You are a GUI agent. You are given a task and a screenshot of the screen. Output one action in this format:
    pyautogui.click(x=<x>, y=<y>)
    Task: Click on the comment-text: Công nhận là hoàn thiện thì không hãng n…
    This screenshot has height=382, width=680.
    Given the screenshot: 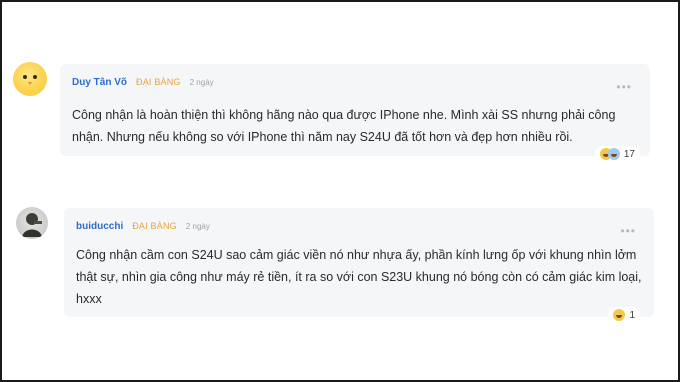 What is the action you would take?
    pyautogui.click(x=344, y=126)
    